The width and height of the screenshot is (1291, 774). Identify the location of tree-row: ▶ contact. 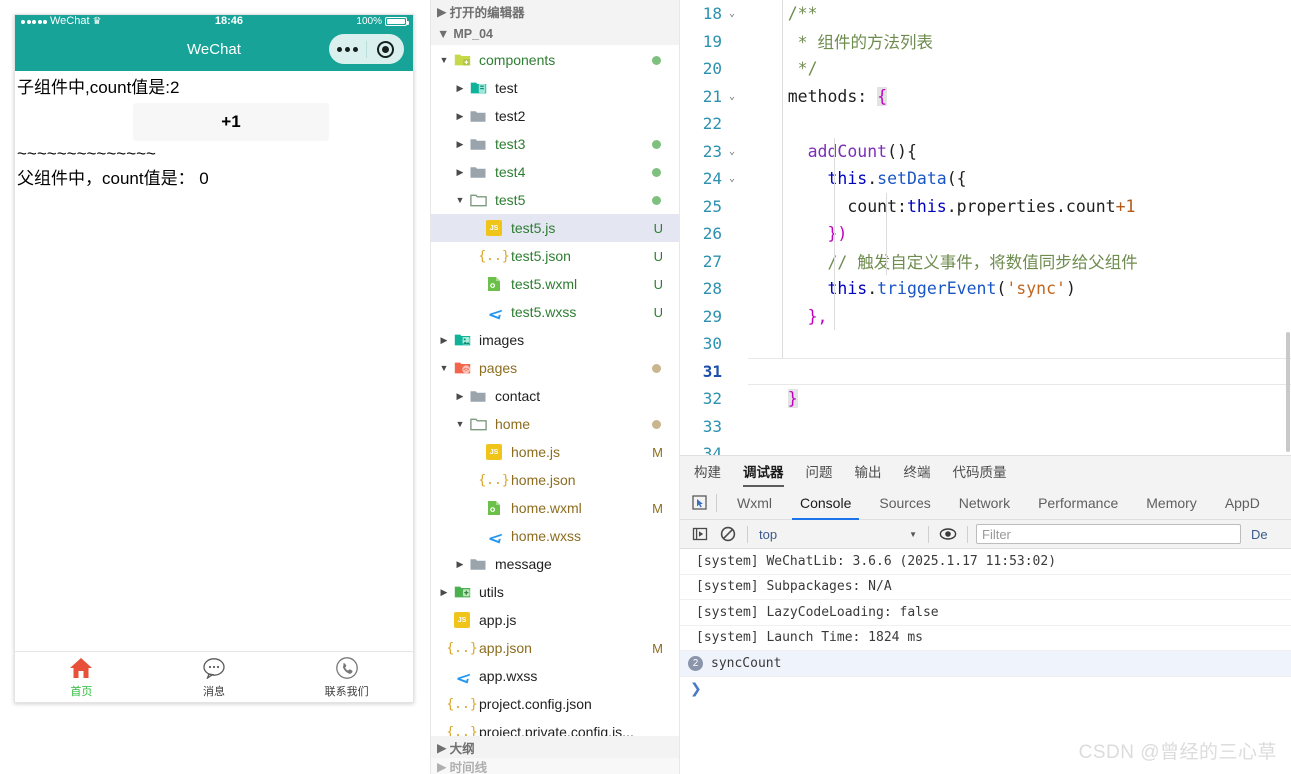
(555, 396).